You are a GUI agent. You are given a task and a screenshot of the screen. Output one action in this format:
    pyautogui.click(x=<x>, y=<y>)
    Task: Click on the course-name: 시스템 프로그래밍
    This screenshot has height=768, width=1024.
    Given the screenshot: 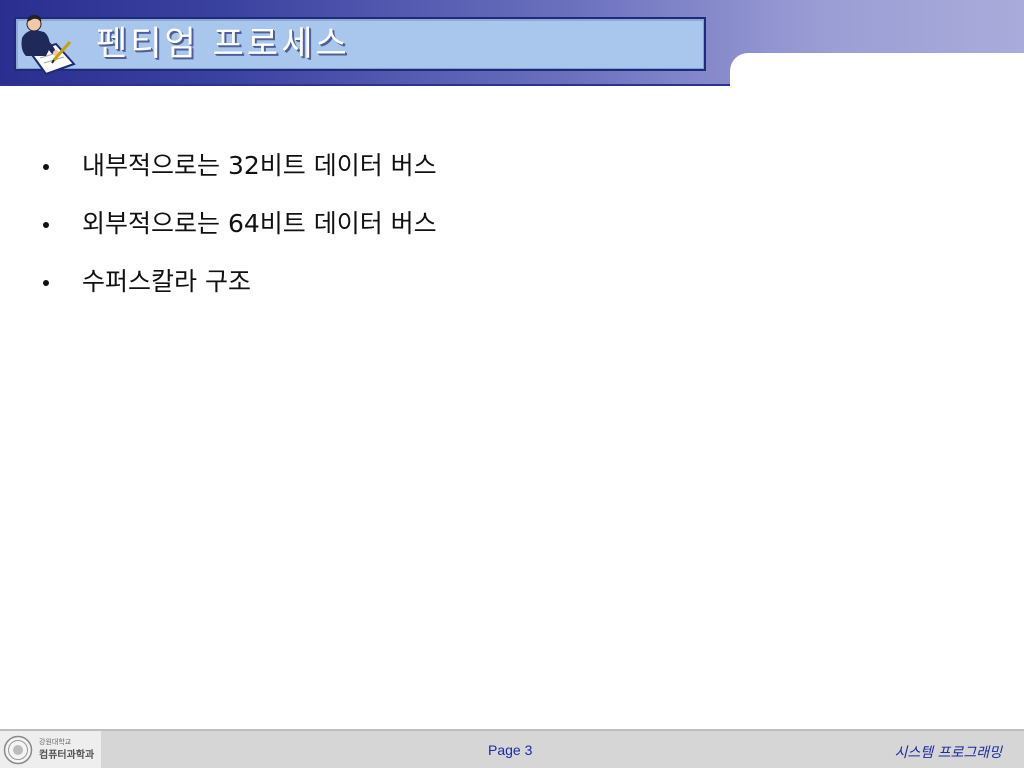 What is the action you would take?
    pyautogui.click(x=948, y=753)
    